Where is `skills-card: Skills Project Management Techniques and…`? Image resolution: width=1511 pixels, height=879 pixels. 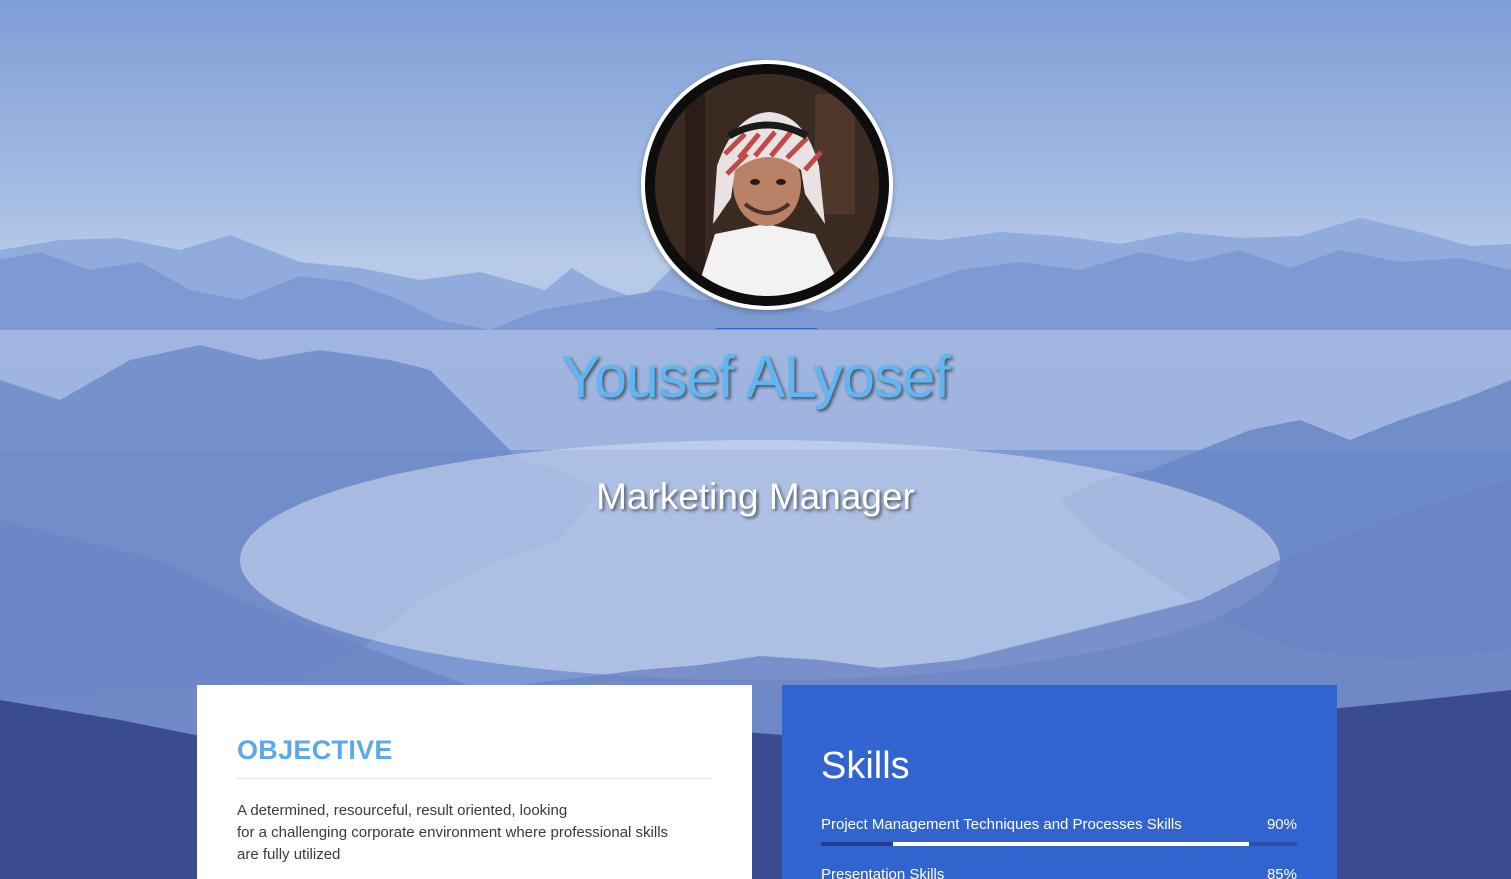
skills-card: Skills Project Management Techniques and… is located at coordinates (1059, 782).